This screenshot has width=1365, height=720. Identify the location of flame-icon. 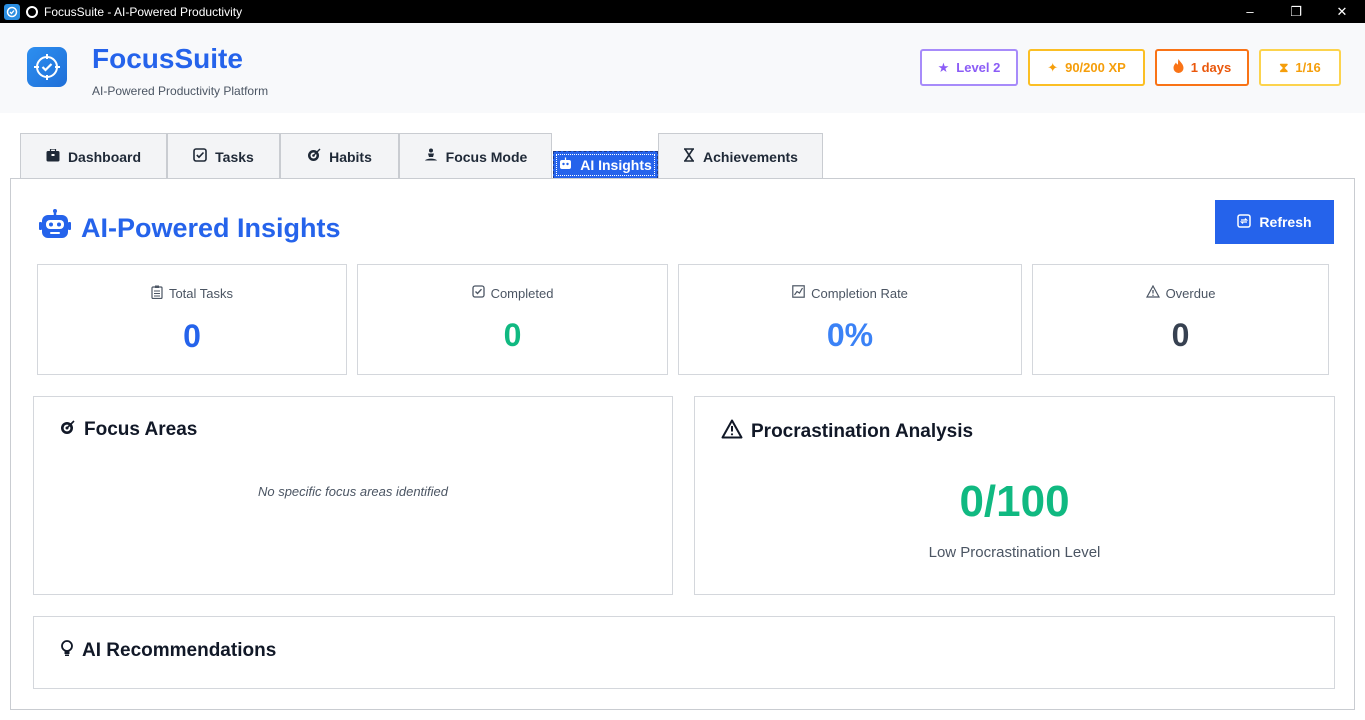
(1178, 67).